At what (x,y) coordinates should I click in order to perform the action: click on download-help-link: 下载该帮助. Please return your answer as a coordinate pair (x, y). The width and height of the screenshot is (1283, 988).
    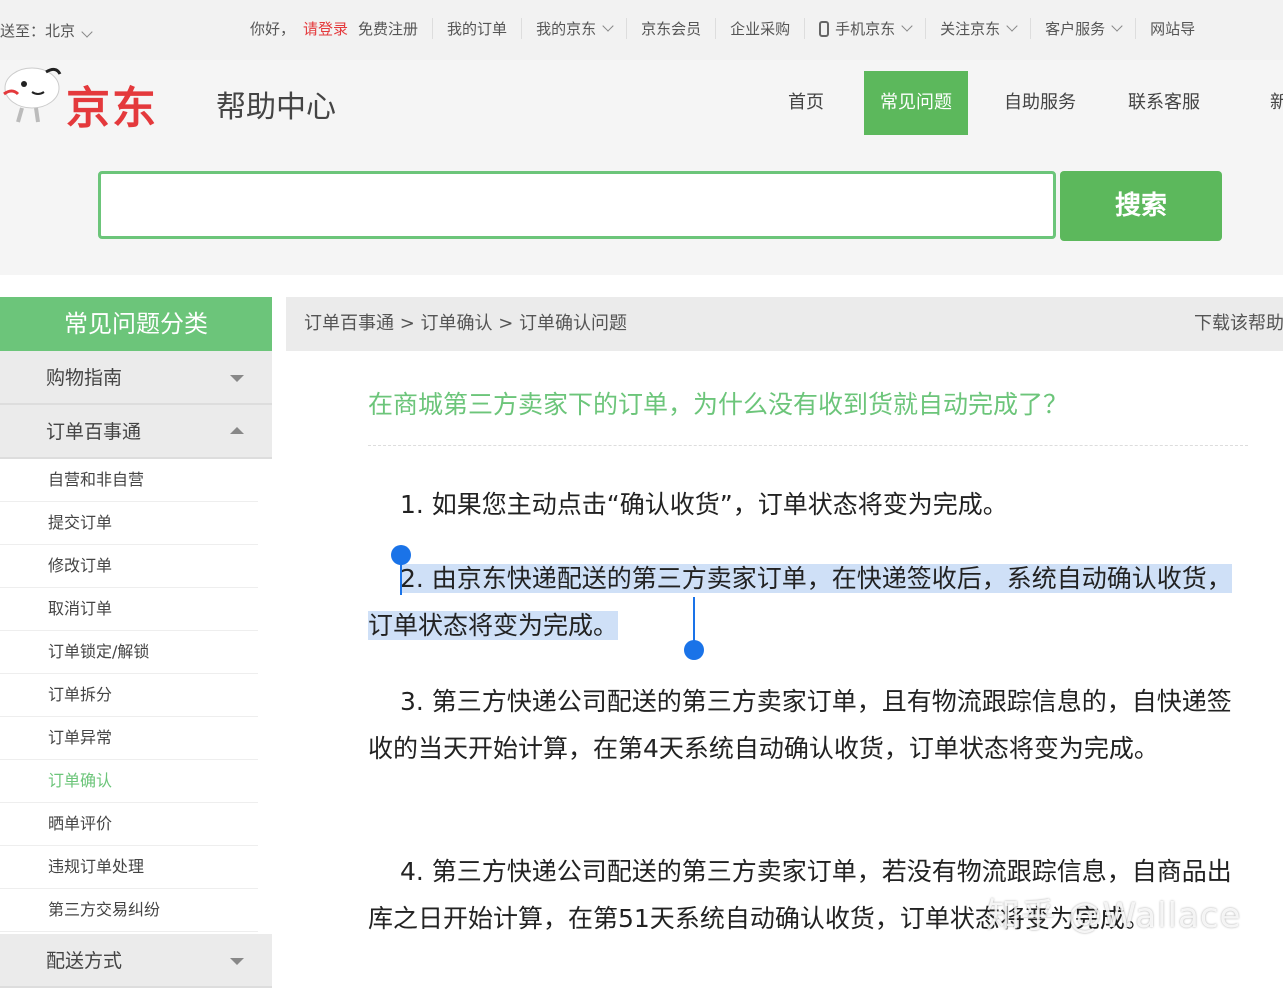
    Looking at the image, I should click on (1238, 324).